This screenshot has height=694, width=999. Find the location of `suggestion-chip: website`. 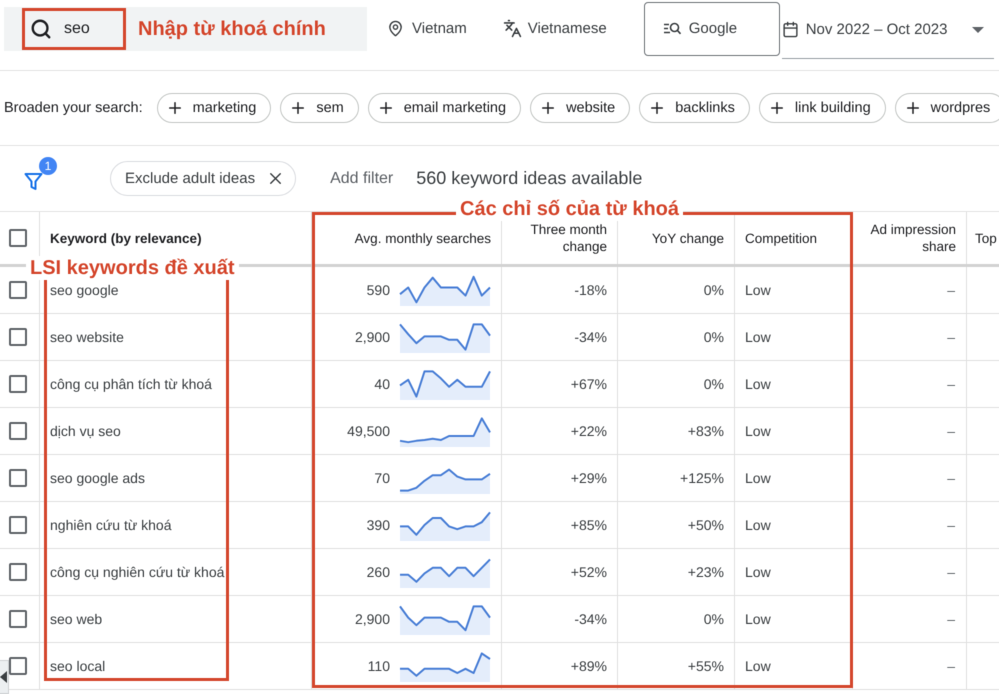

suggestion-chip: website is located at coordinates (580, 108).